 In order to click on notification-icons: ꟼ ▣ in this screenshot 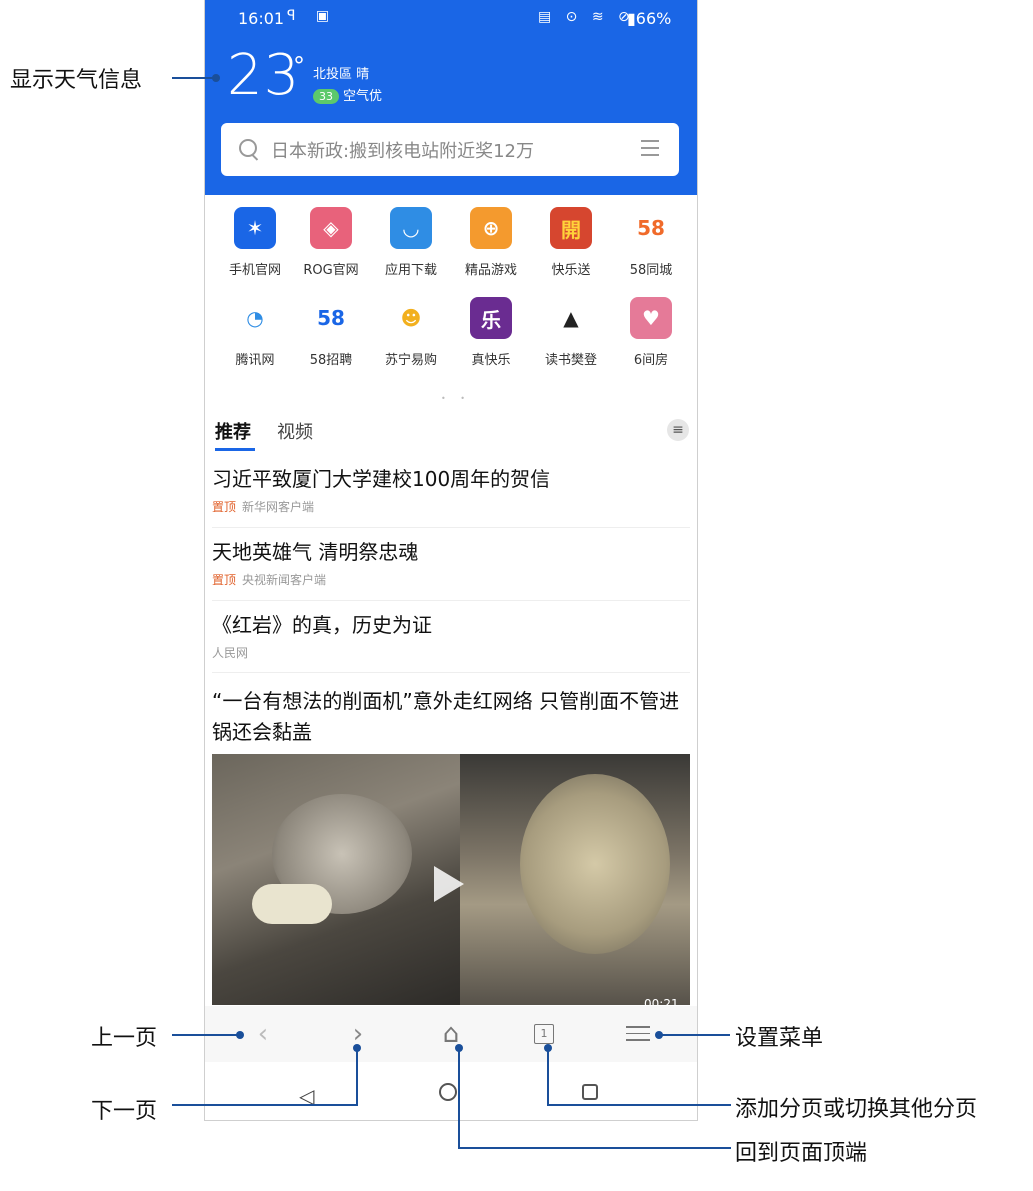, I will do `click(312, 16)`.